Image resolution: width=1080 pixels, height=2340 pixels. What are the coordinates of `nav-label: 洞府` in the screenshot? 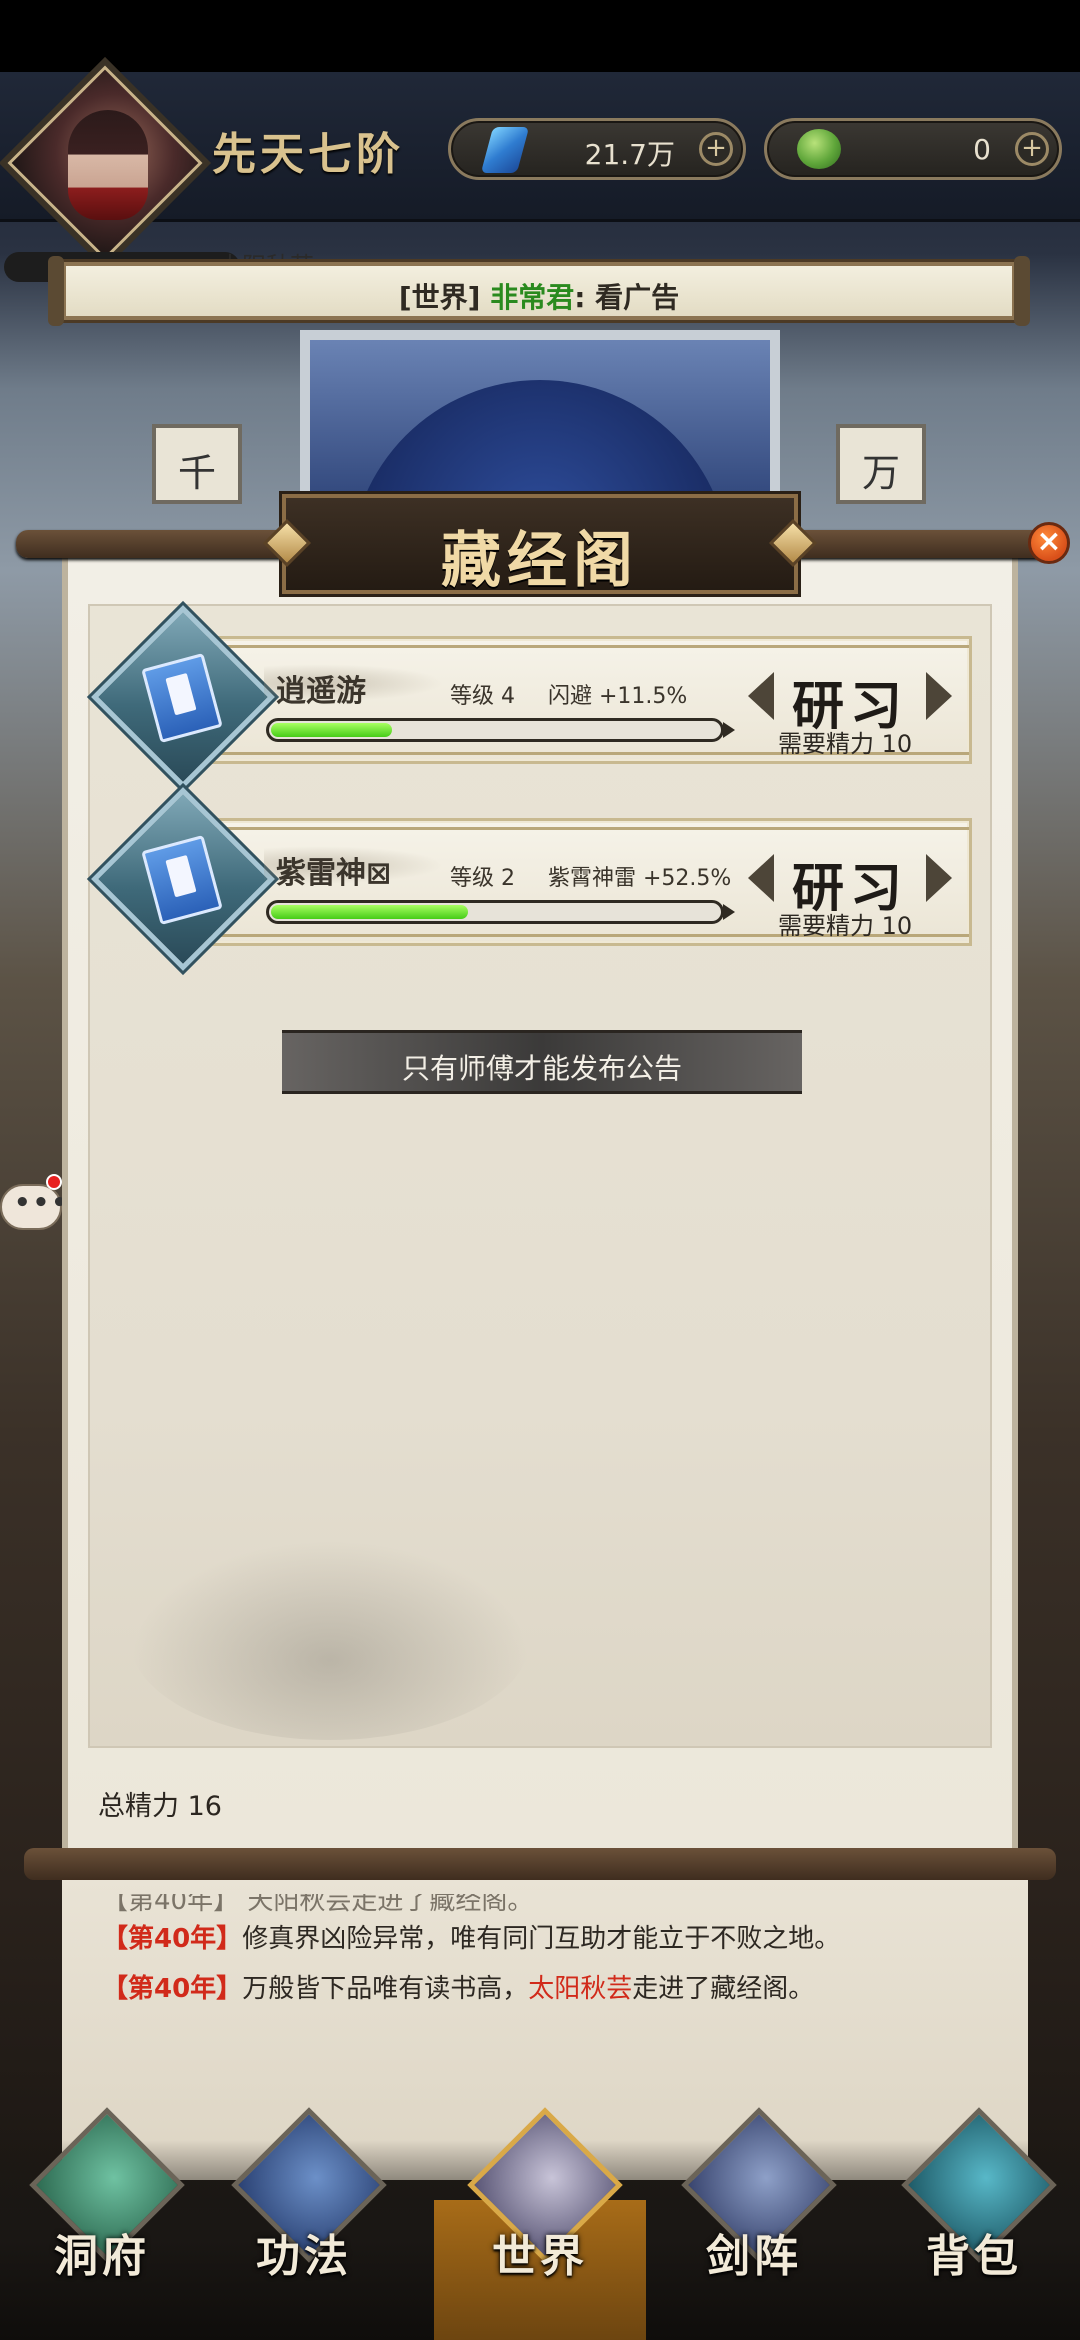 It's located at (102, 2256).